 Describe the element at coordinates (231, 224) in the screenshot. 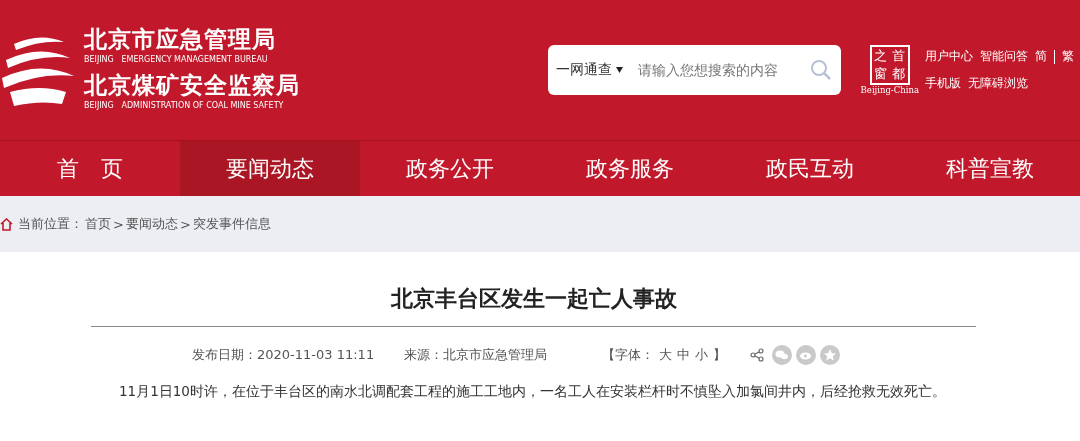

I see `breadcrumb-link: 突发事件信息` at that location.